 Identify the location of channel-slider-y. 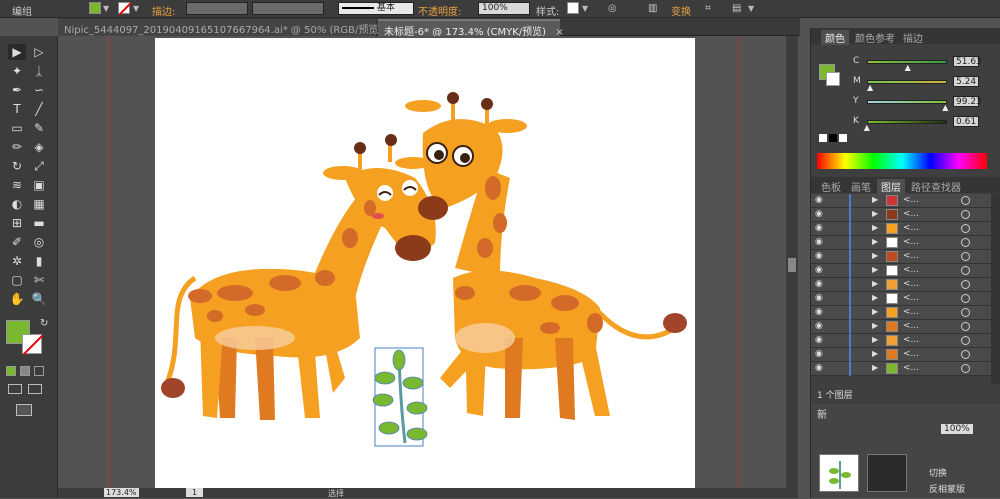
(907, 102).